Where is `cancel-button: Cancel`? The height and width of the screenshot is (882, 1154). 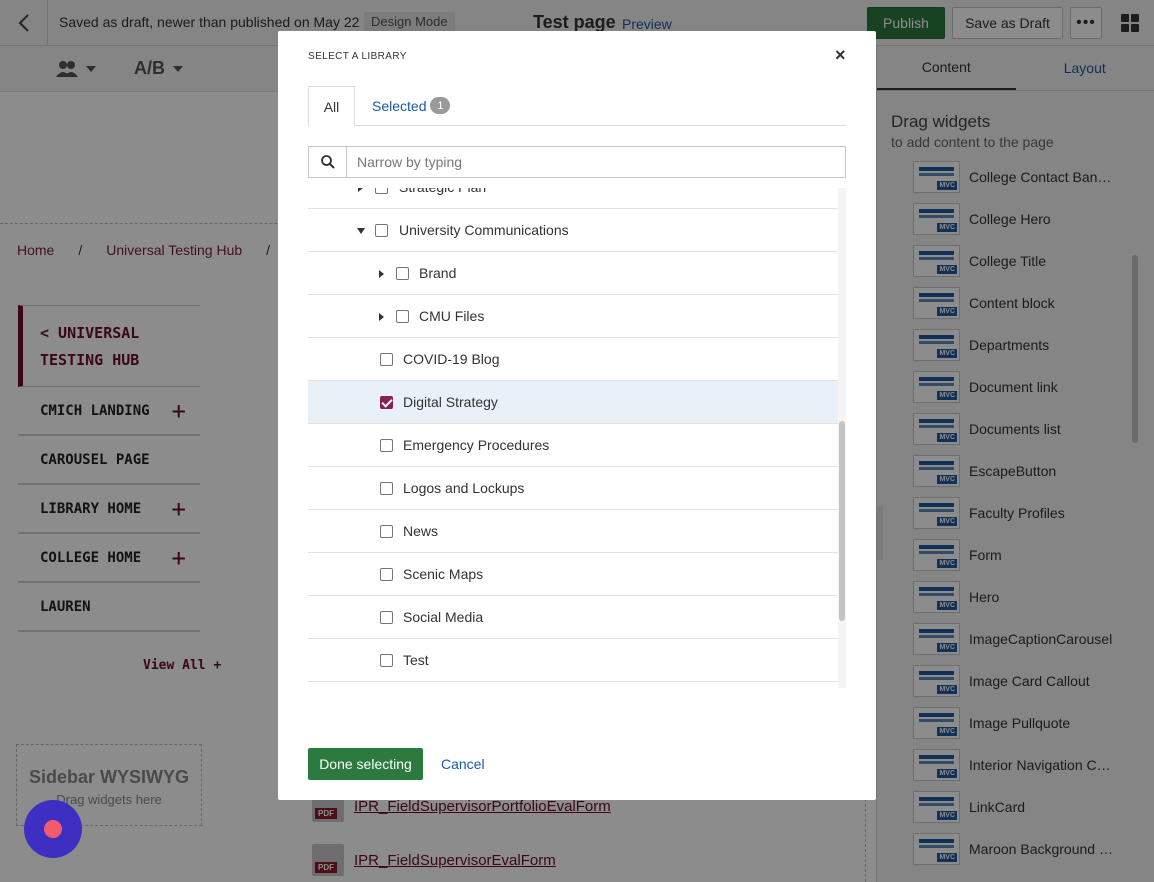 cancel-button: Cancel is located at coordinates (463, 764).